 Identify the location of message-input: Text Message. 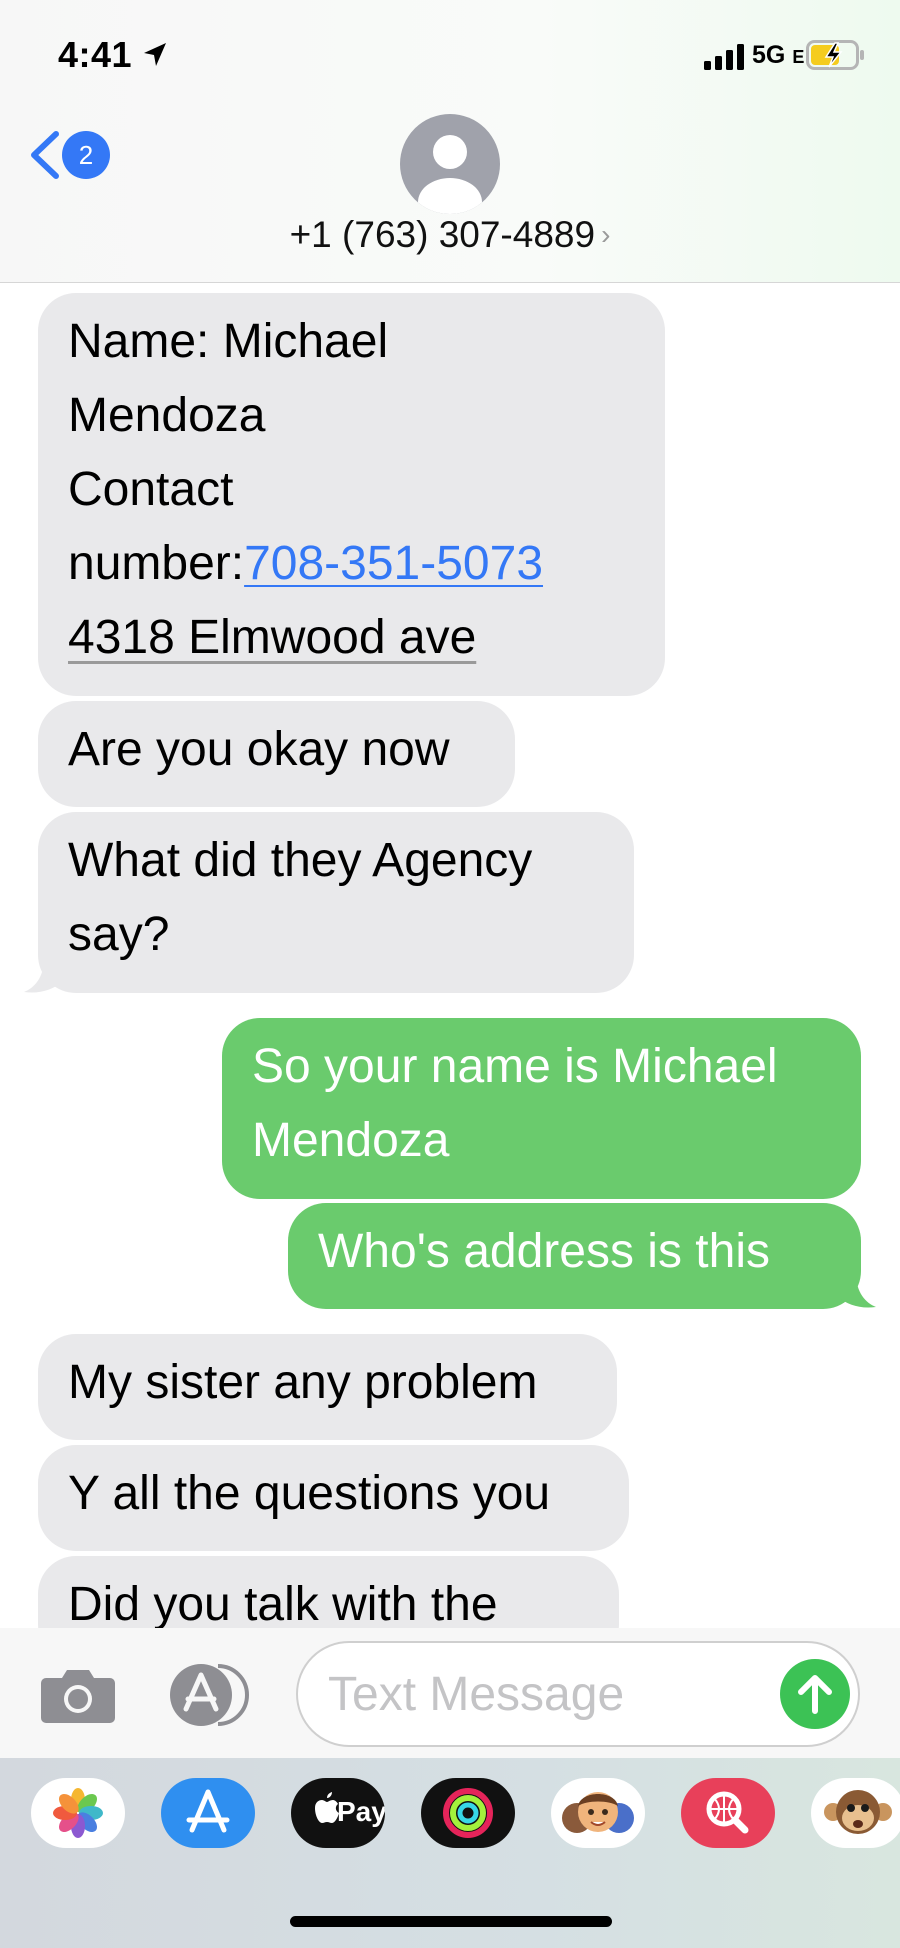
(578, 1694).